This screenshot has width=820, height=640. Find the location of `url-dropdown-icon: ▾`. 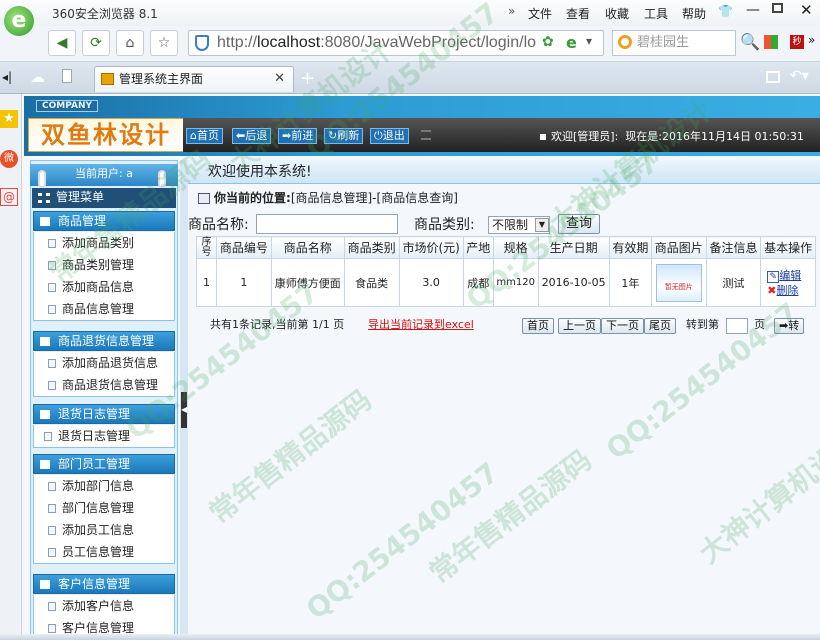

url-dropdown-icon: ▾ is located at coordinates (589, 41).